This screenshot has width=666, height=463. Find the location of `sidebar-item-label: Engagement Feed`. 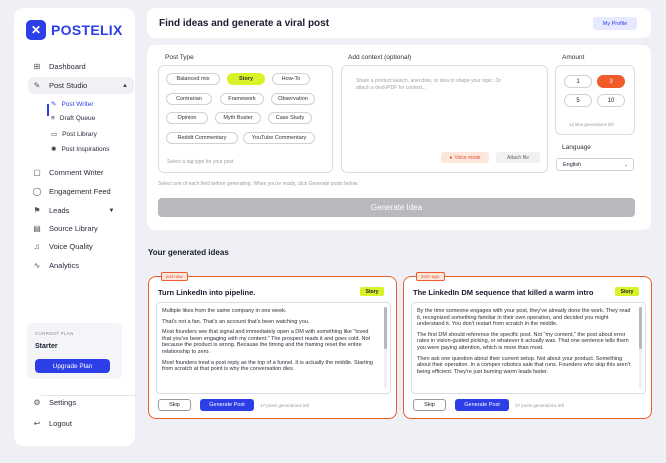

sidebar-item-label: Engagement Feed is located at coordinates (80, 191).